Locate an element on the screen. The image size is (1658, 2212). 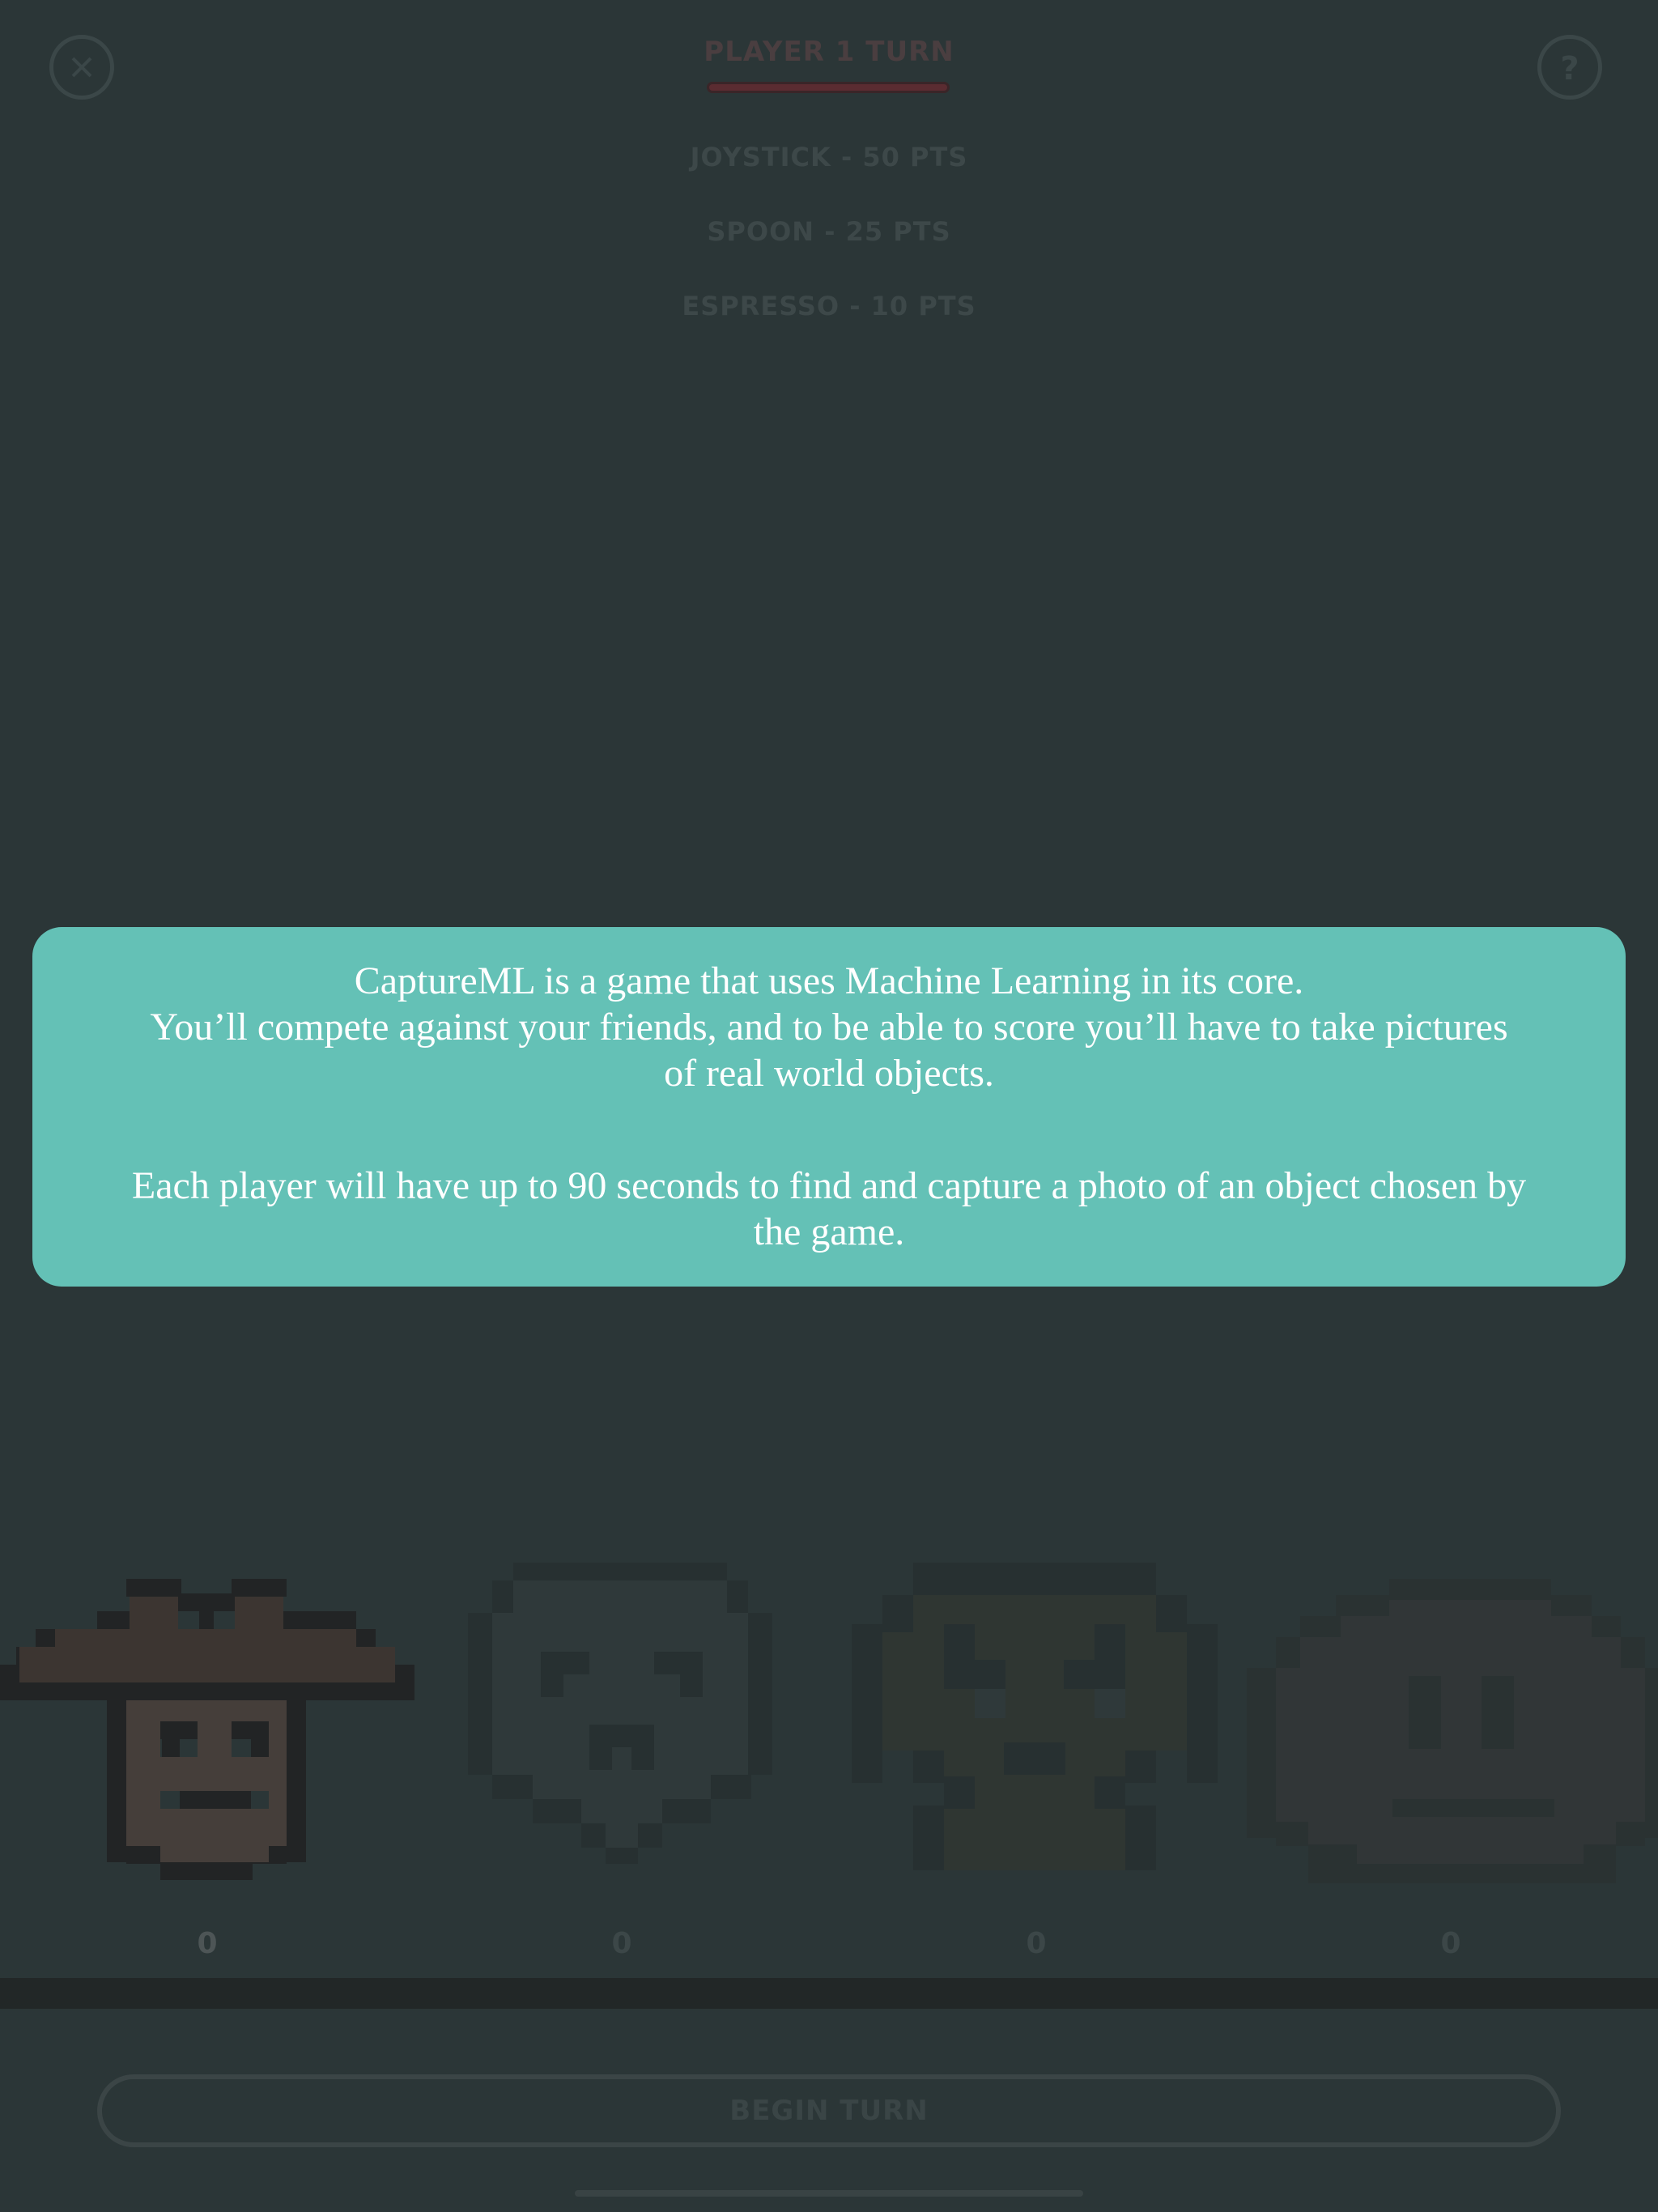
turn-title: PLAYER 1 TURN is located at coordinates (829, 52).